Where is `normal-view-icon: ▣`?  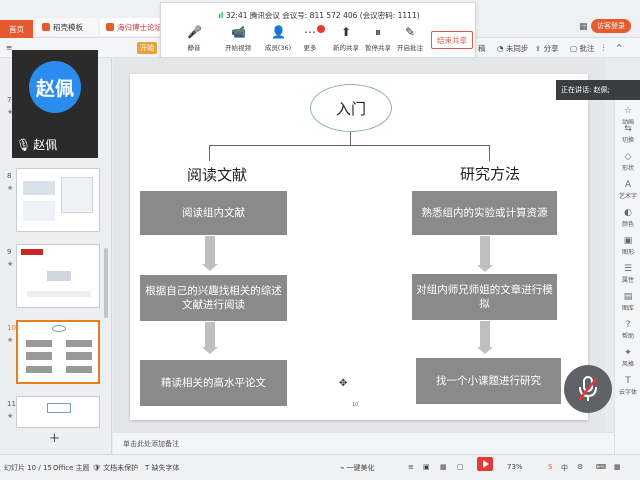
normal-view-icon: ▣ is located at coordinates (426, 467).